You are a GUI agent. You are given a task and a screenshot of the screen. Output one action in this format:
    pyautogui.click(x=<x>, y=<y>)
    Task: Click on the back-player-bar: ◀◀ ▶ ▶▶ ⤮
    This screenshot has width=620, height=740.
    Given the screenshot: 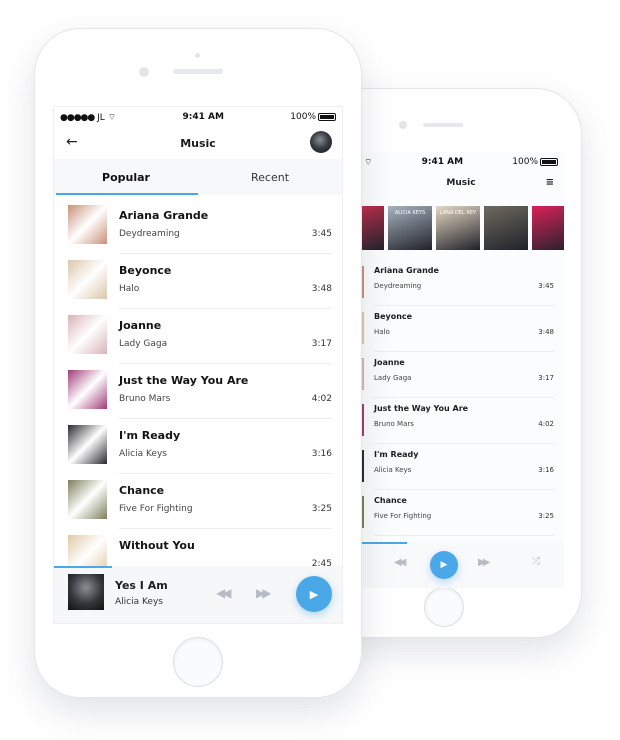 What is the action you would take?
    pyautogui.click(x=461, y=565)
    